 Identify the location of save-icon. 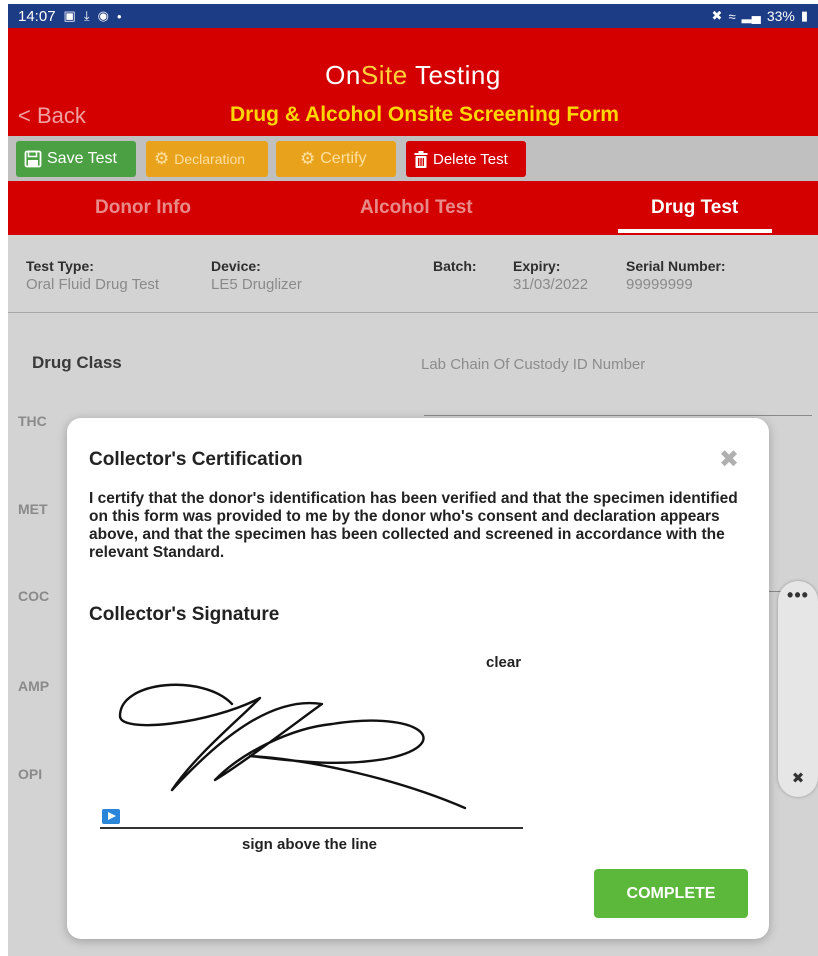
(33, 159).